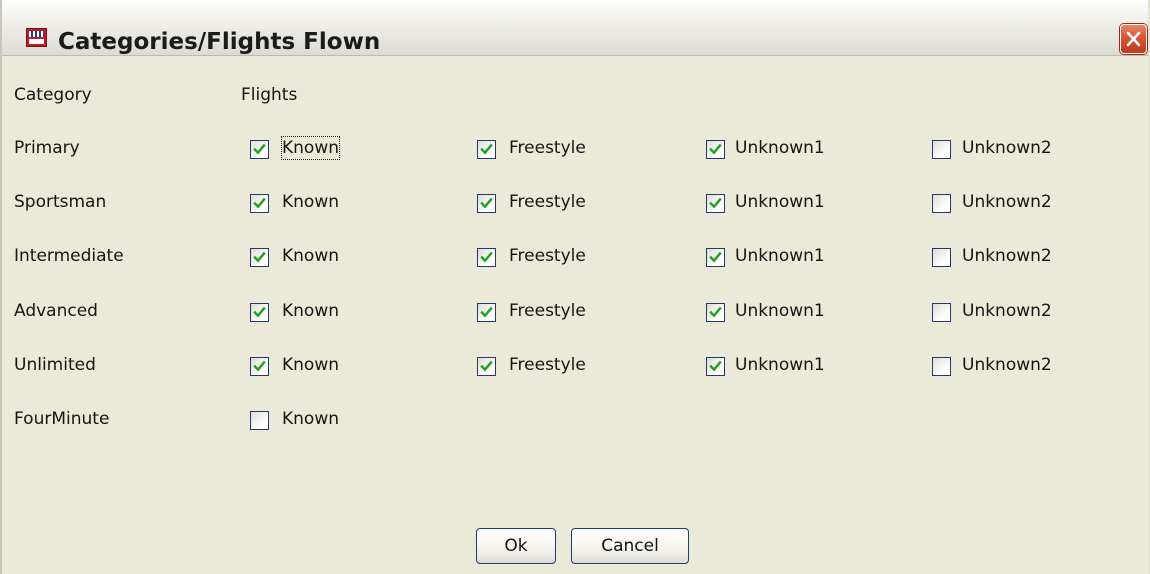 The width and height of the screenshot is (1150, 574). Describe the element at coordinates (69, 256) in the screenshot. I see `category-label: Intermediate` at that location.